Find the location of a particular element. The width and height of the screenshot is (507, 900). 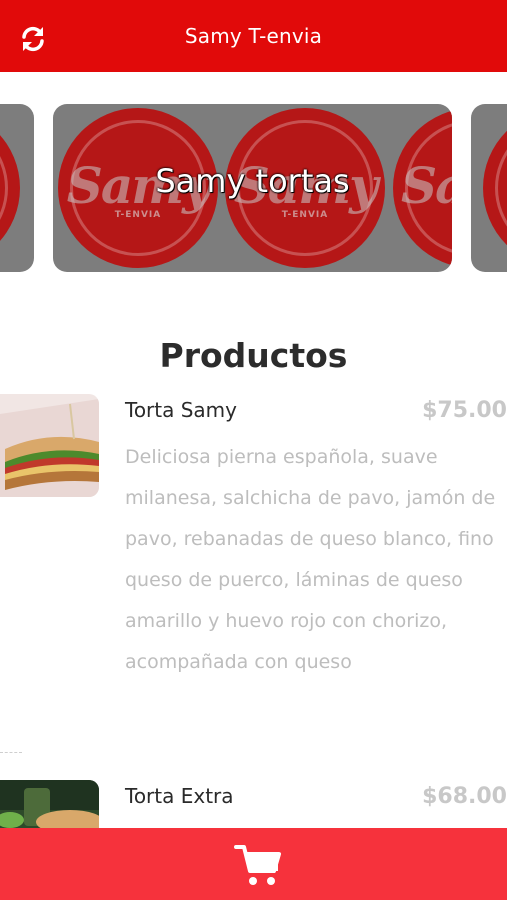

carousel-caption: Samy tortas is located at coordinates (252, 181).